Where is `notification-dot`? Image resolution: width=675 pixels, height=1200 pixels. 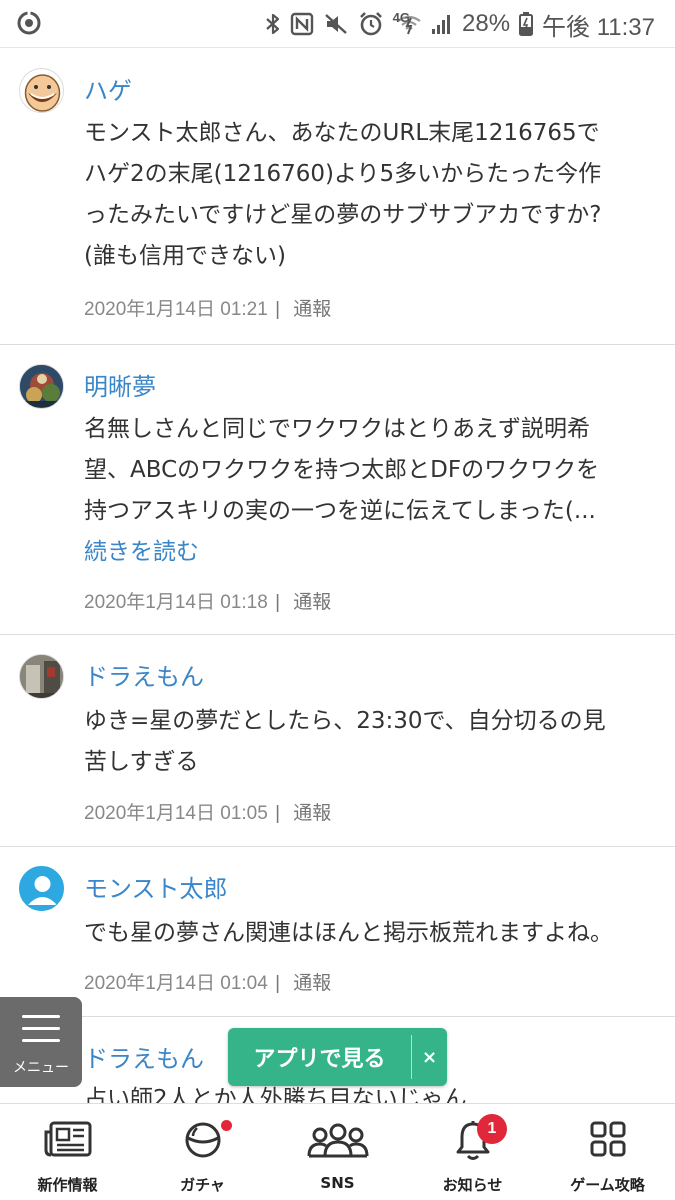 notification-dot is located at coordinates (226, 1125).